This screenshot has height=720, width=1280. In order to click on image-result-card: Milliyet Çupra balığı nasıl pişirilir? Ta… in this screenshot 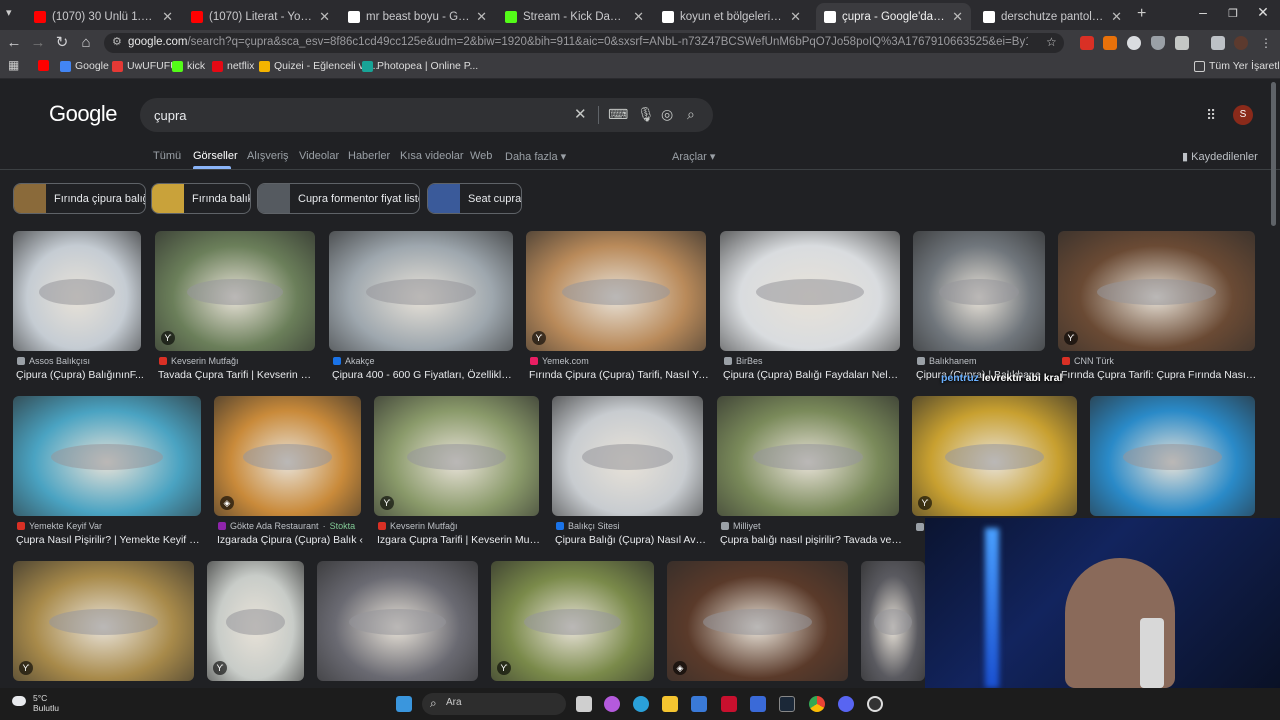, I will do `click(809, 474)`.